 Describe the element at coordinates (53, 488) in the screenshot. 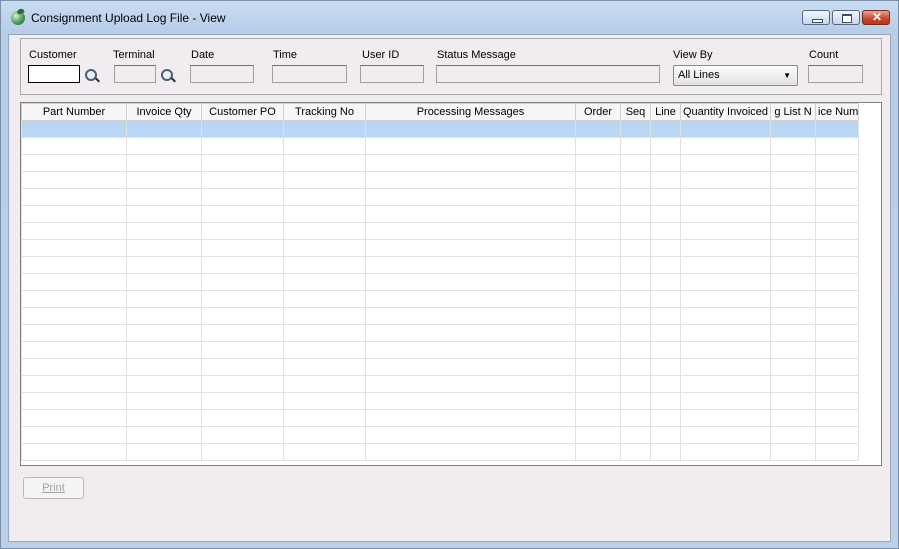

I see `print-button: Print` at that location.